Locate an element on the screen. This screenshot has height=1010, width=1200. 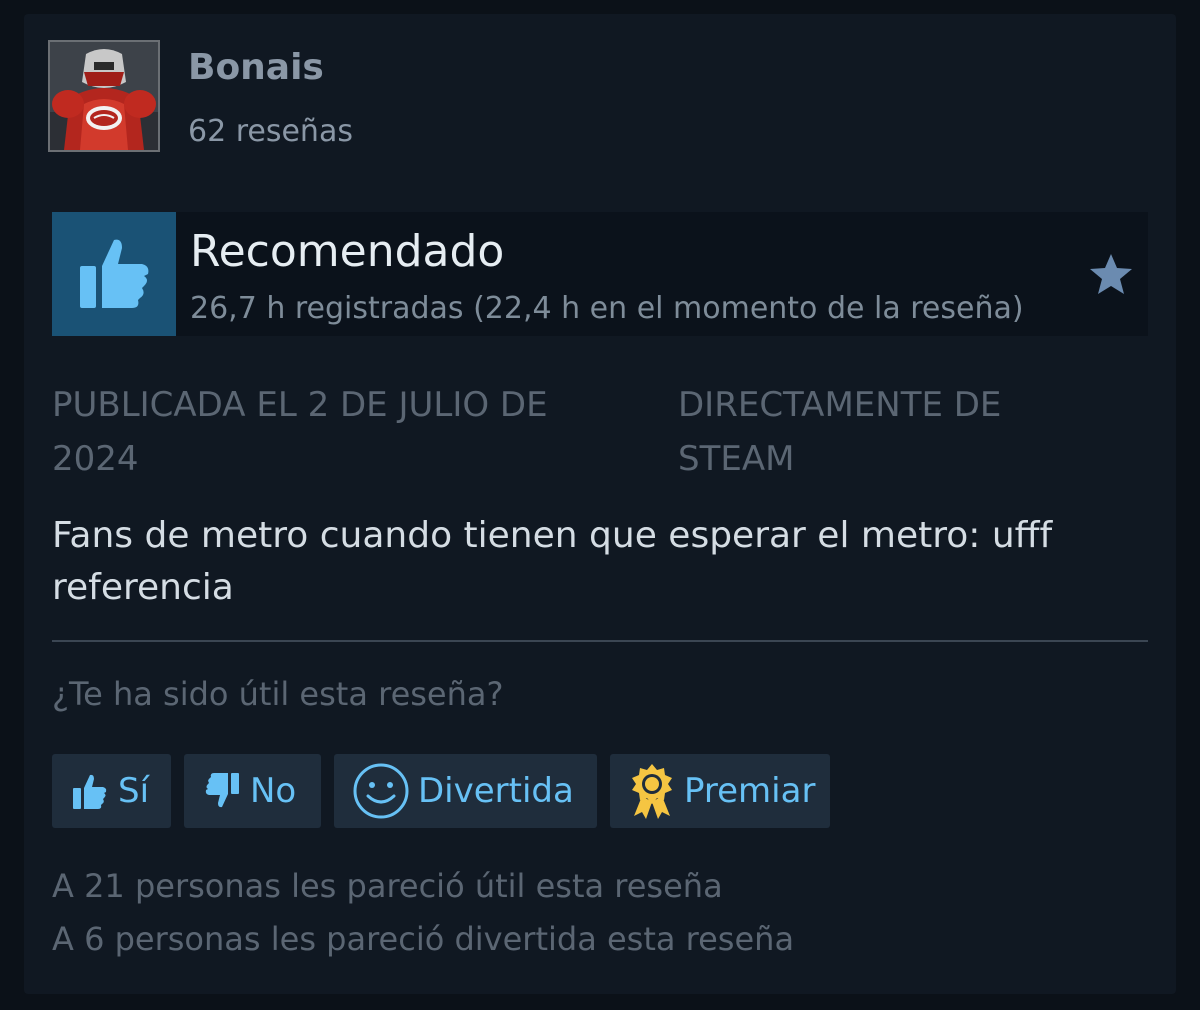
divider is located at coordinates (600, 641).